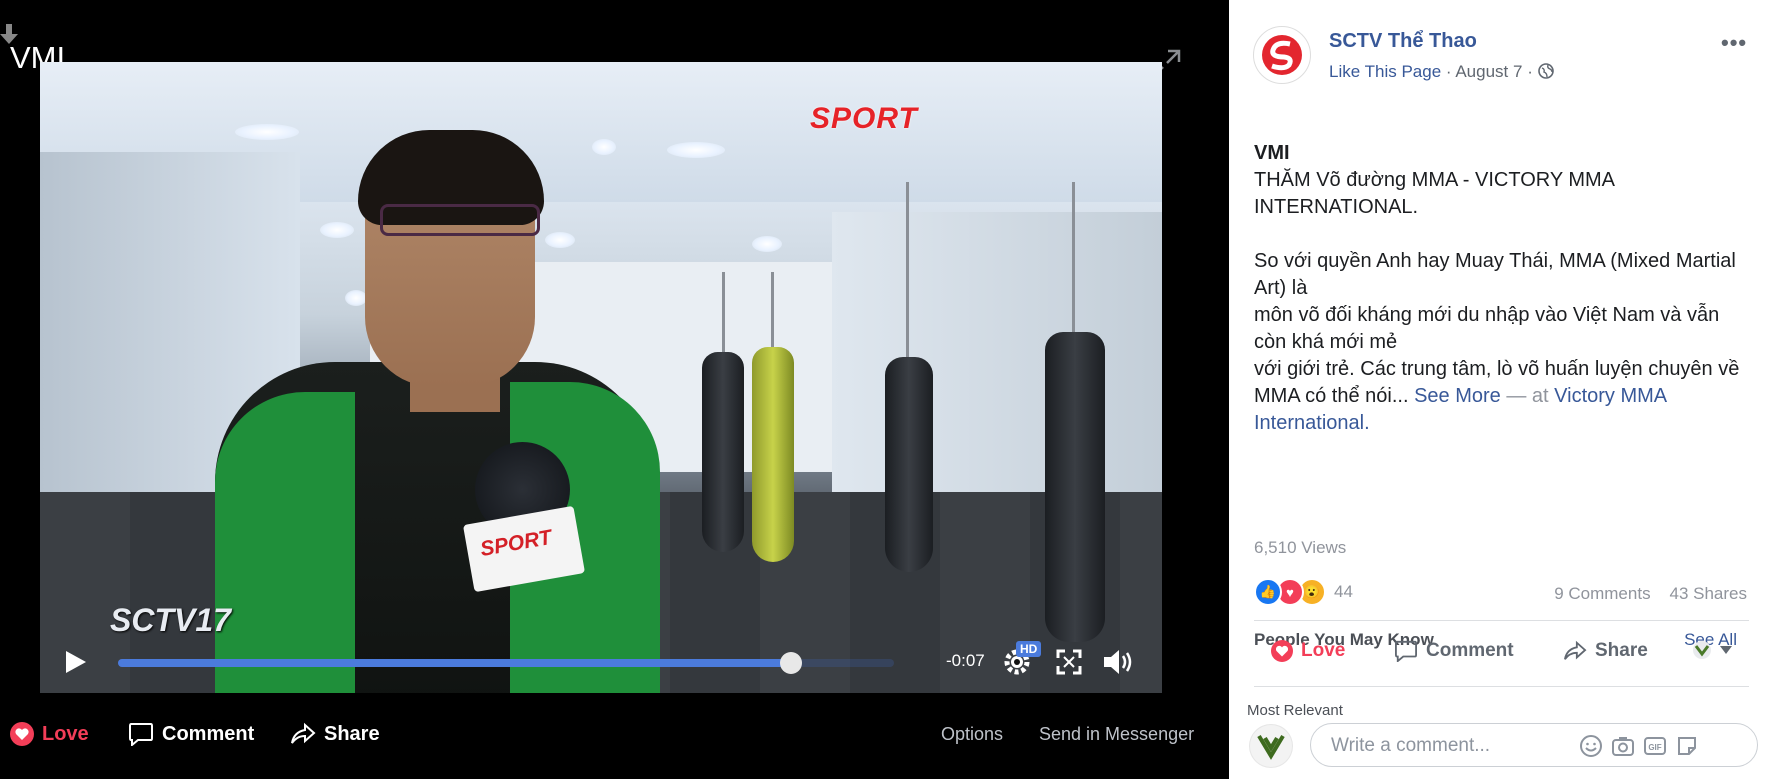 The height and width of the screenshot is (779, 1769). Describe the element at coordinates (170, 620) in the screenshot. I see `broadcaster-logo: SCTV17` at that location.